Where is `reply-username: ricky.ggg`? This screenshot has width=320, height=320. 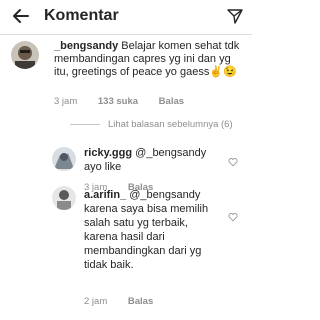
reply-username: ricky.ggg is located at coordinates (108, 153).